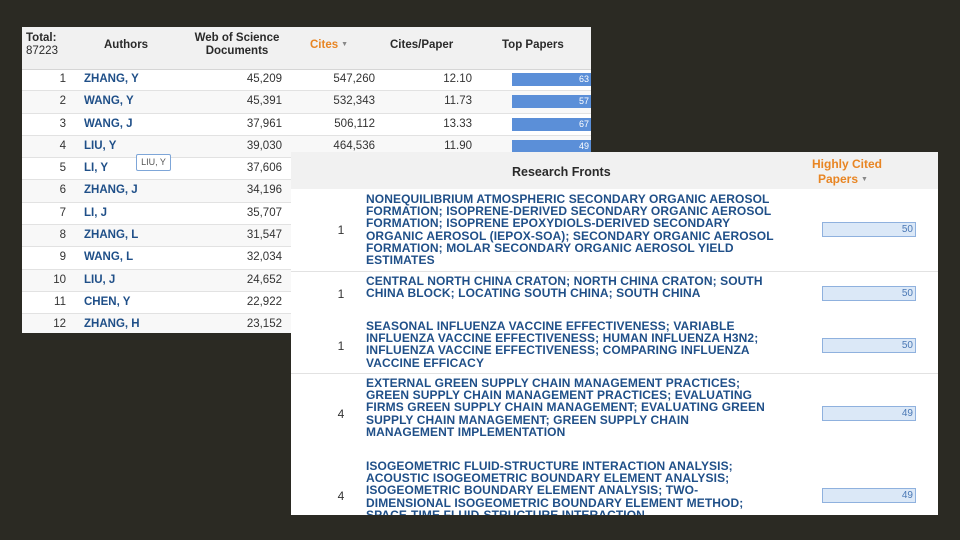  I want to click on docs-header-line1: Web of Science, so click(237, 38).